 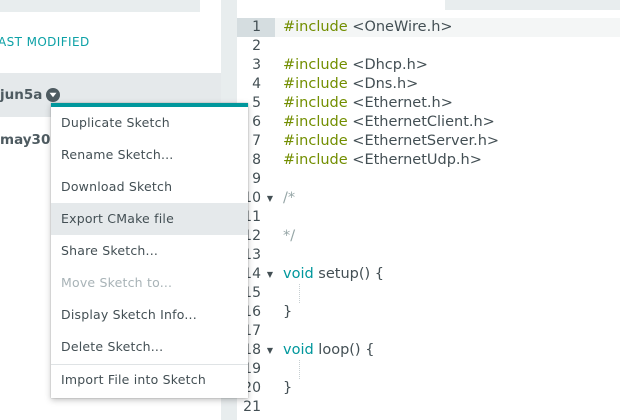 What do you see at coordinates (400, 27) in the screenshot?
I see `include-target: <OneWire.h>` at bounding box center [400, 27].